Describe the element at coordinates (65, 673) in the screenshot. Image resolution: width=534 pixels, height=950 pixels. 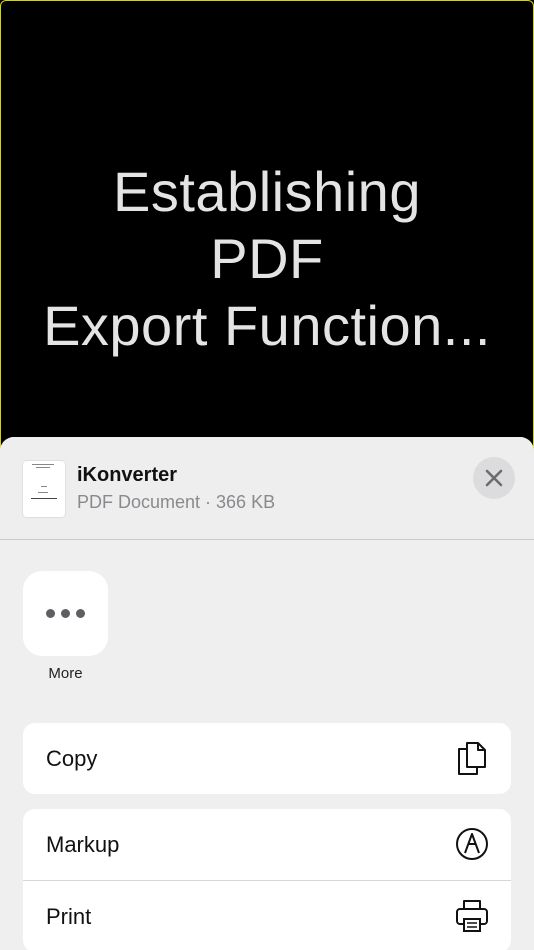
I see `more-app-label: More` at that location.